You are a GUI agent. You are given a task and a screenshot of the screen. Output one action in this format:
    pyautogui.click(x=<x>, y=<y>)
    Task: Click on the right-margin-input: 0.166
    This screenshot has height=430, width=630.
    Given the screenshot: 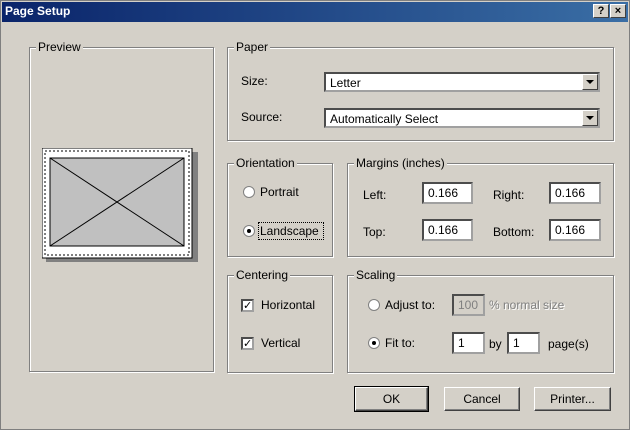 What is the action you would take?
    pyautogui.click(x=575, y=193)
    